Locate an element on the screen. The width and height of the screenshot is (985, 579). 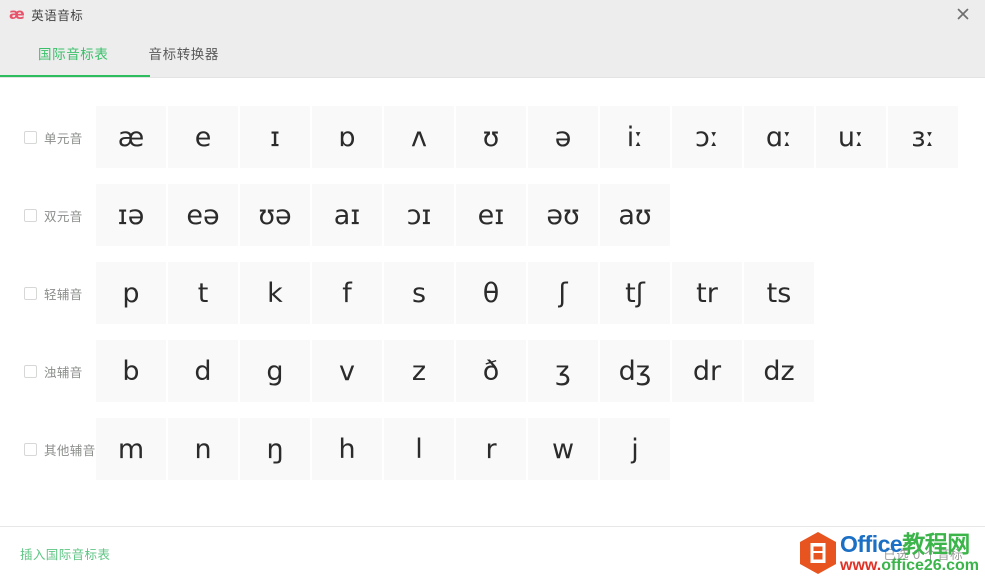
symbol-row-monophthong: 单元音 æ e ɪ ɒ ʌ ʊ ə iː ɔː ɑː uː ɜː is located at coordinates (492, 137).